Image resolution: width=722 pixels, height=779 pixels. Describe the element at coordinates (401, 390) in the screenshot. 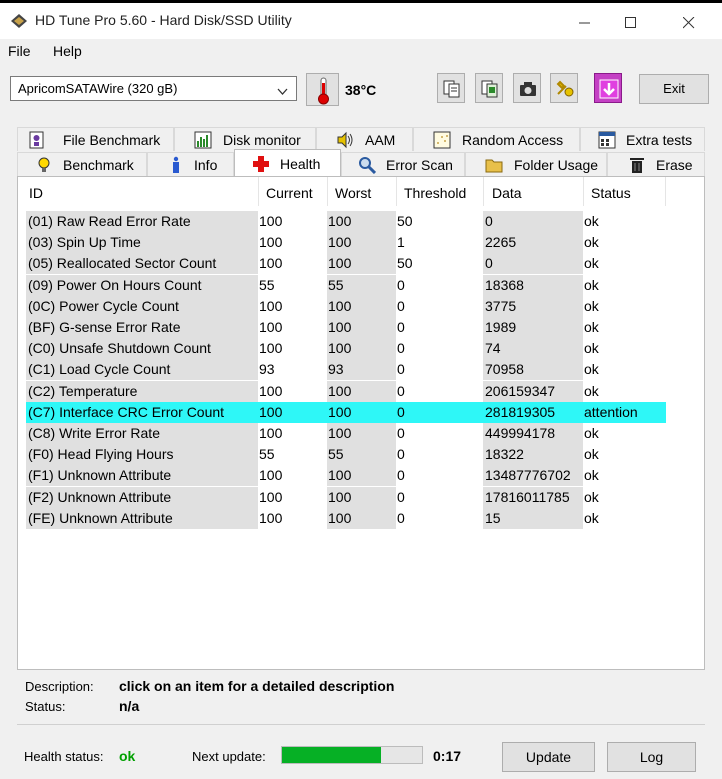

I see `cell-threshold: 0` at that location.